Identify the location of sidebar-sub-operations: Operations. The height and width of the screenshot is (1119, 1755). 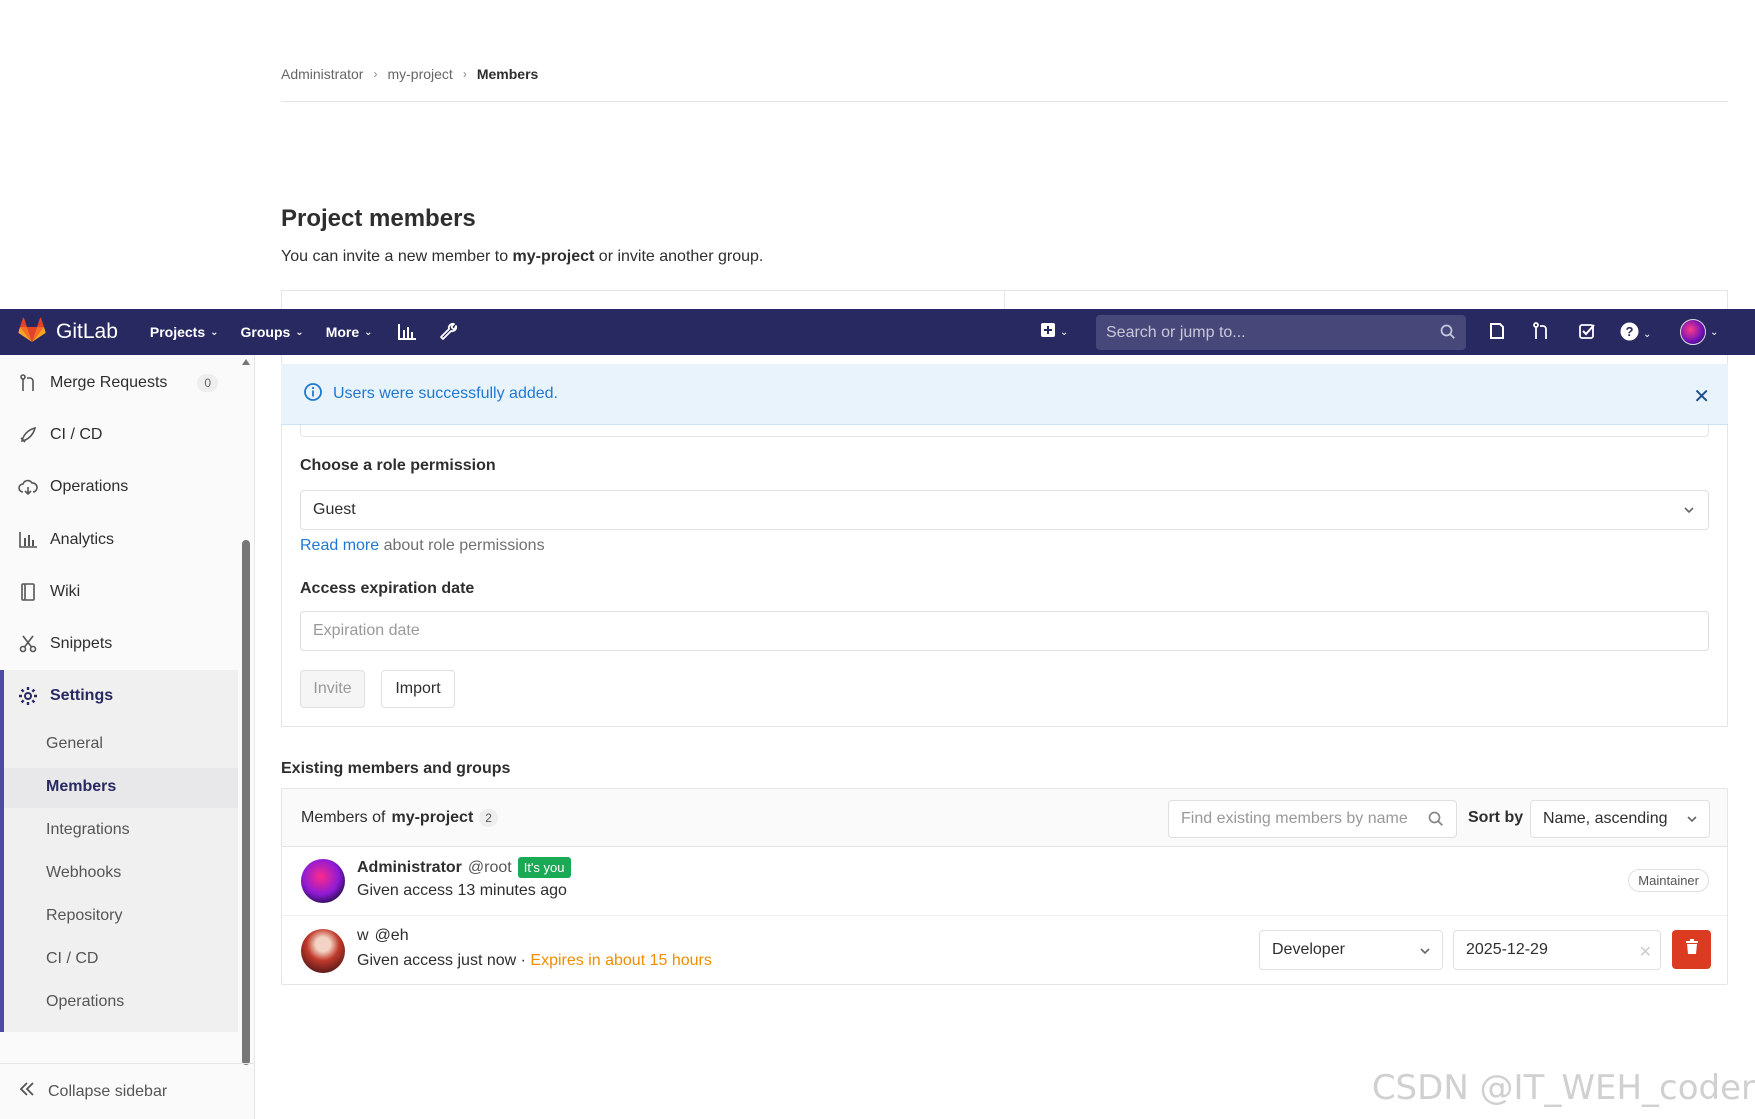
(85, 1002).